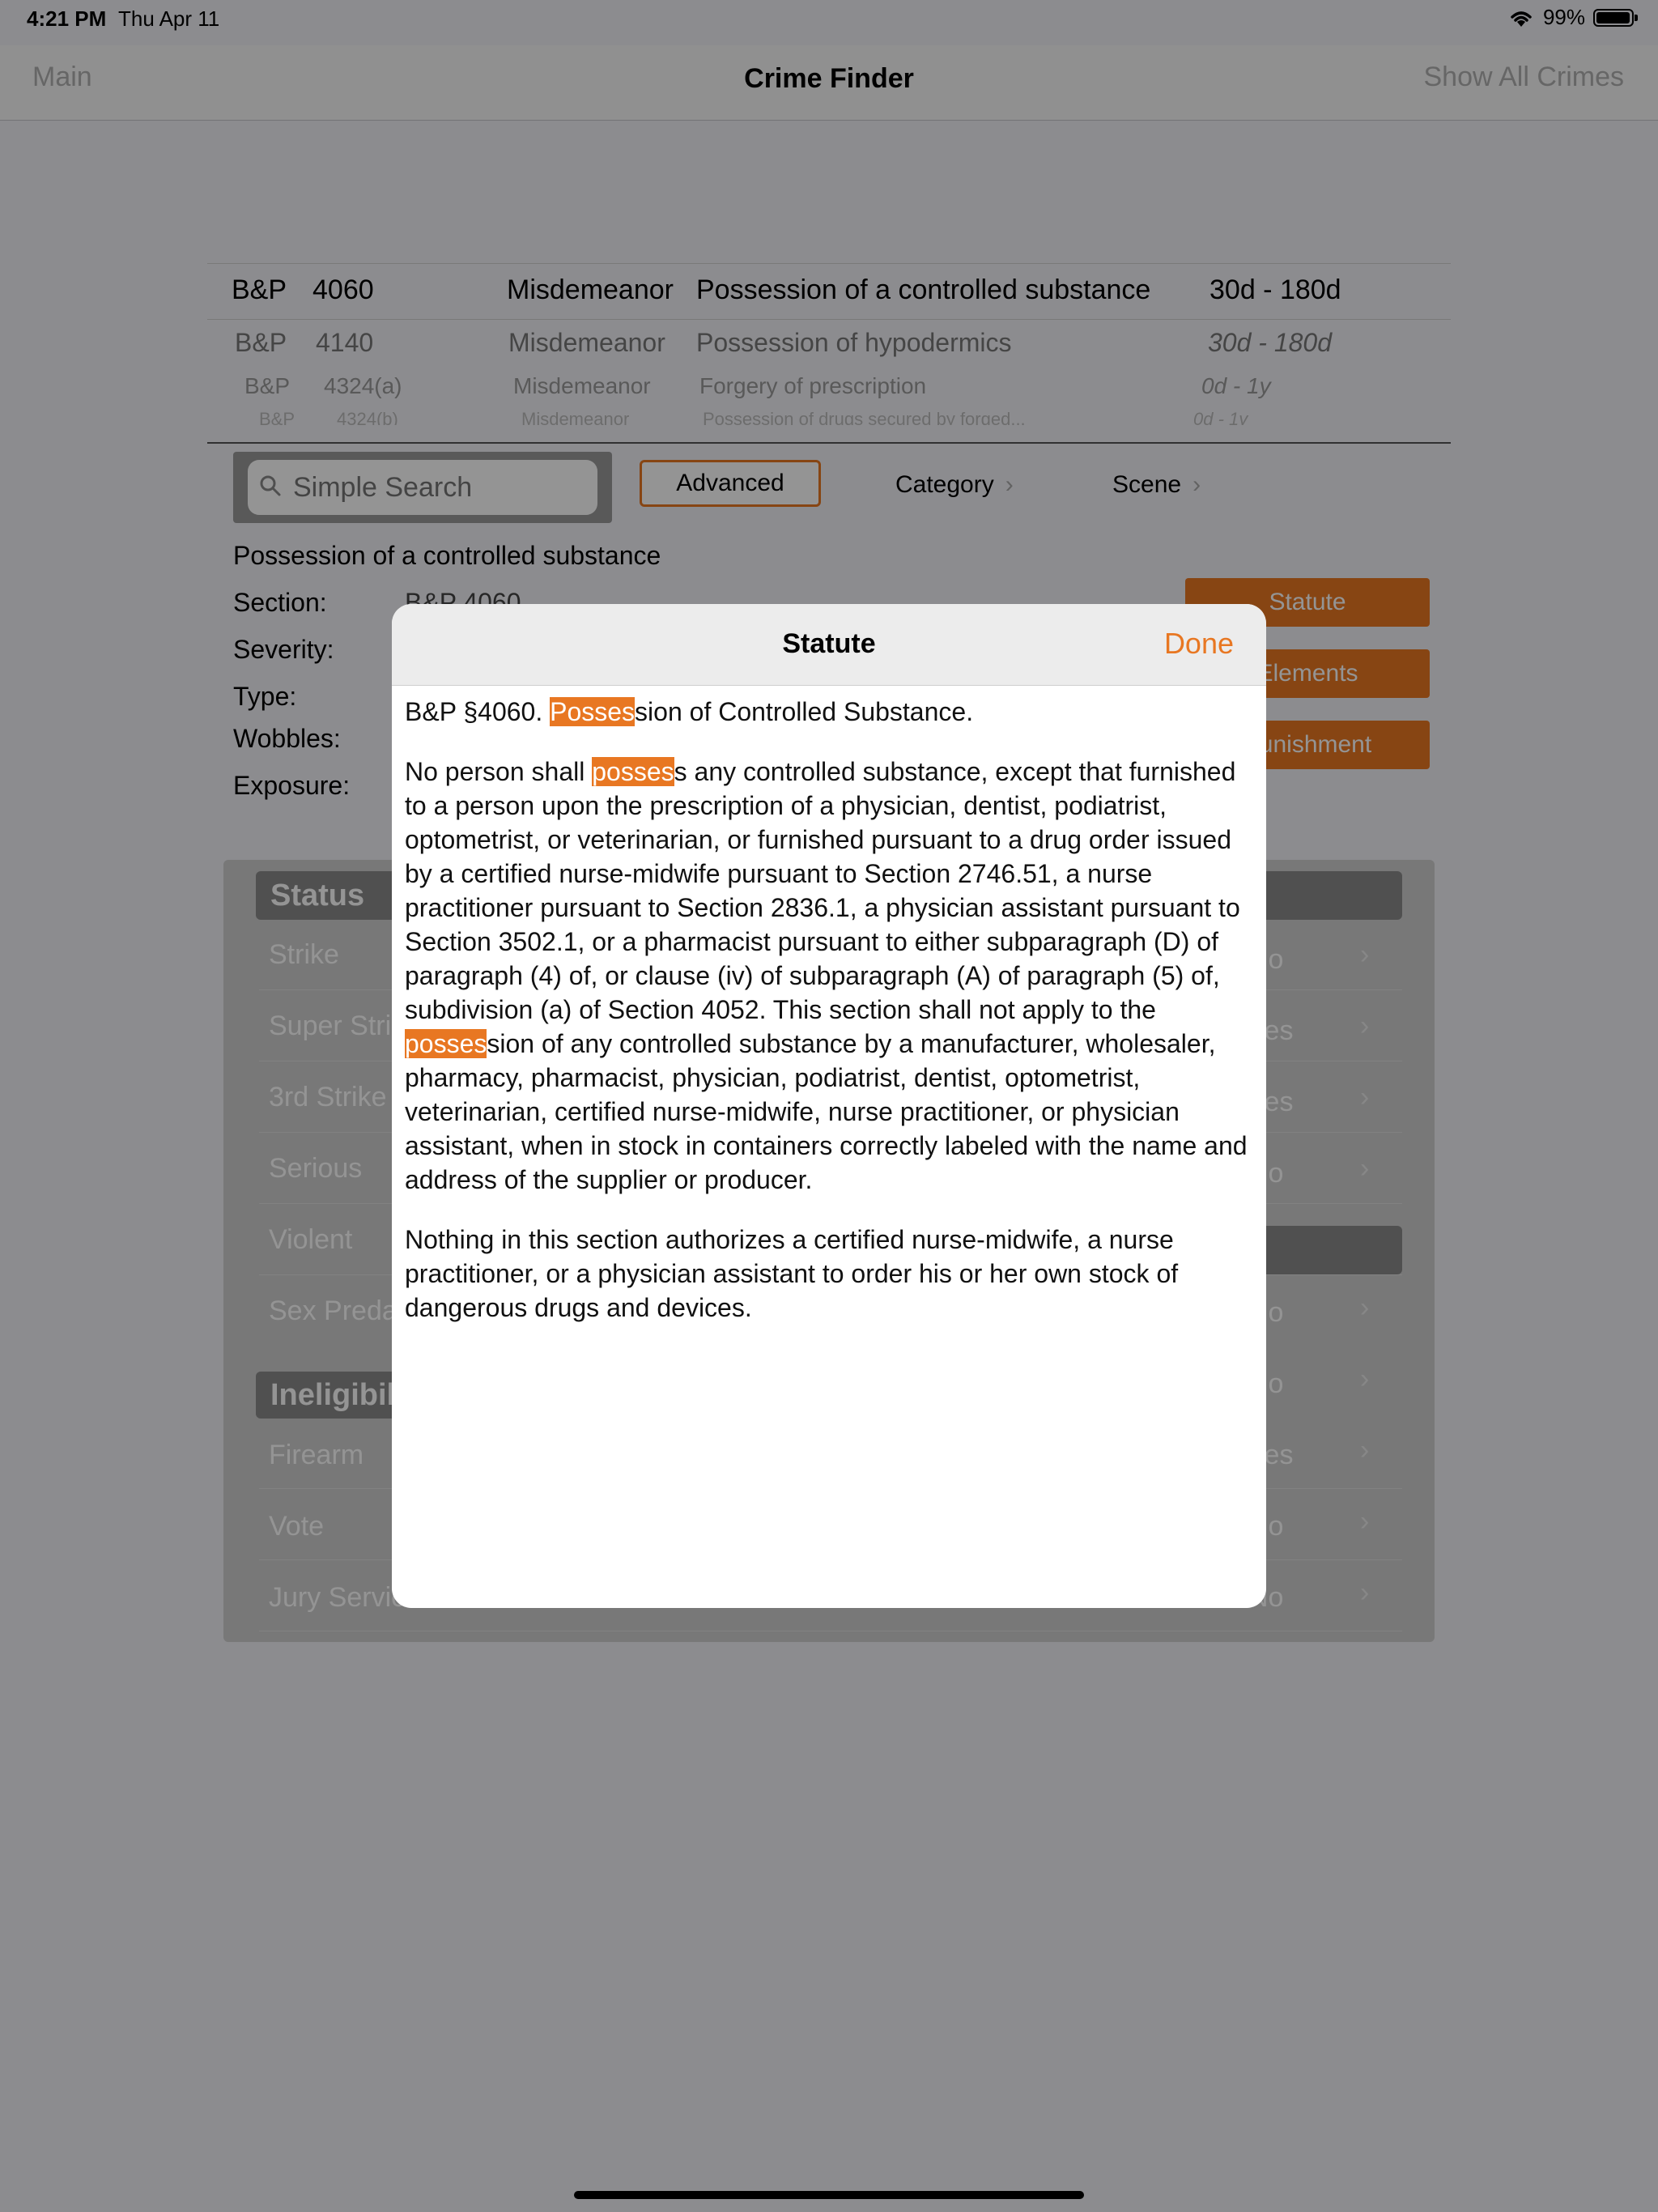  I want to click on text-segment: sion of Controlled Substance., so click(804, 711).